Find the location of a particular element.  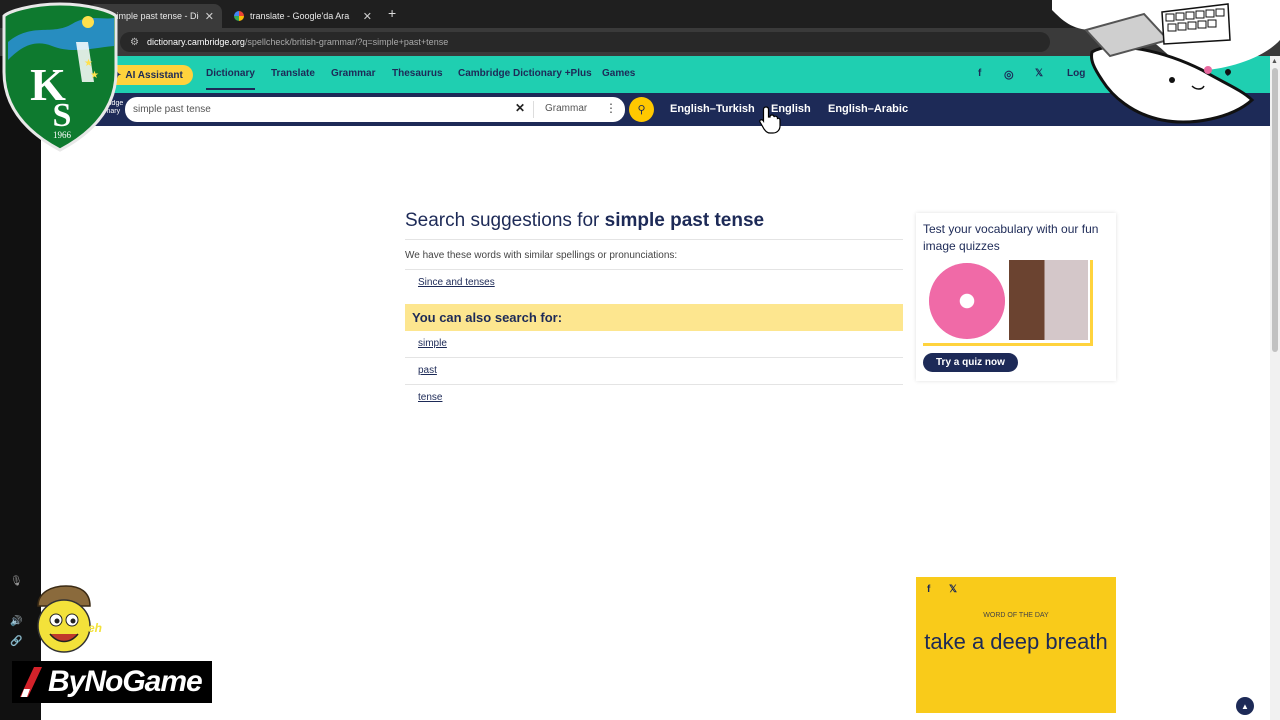

list-item: simple is located at coordinates (654, 344).